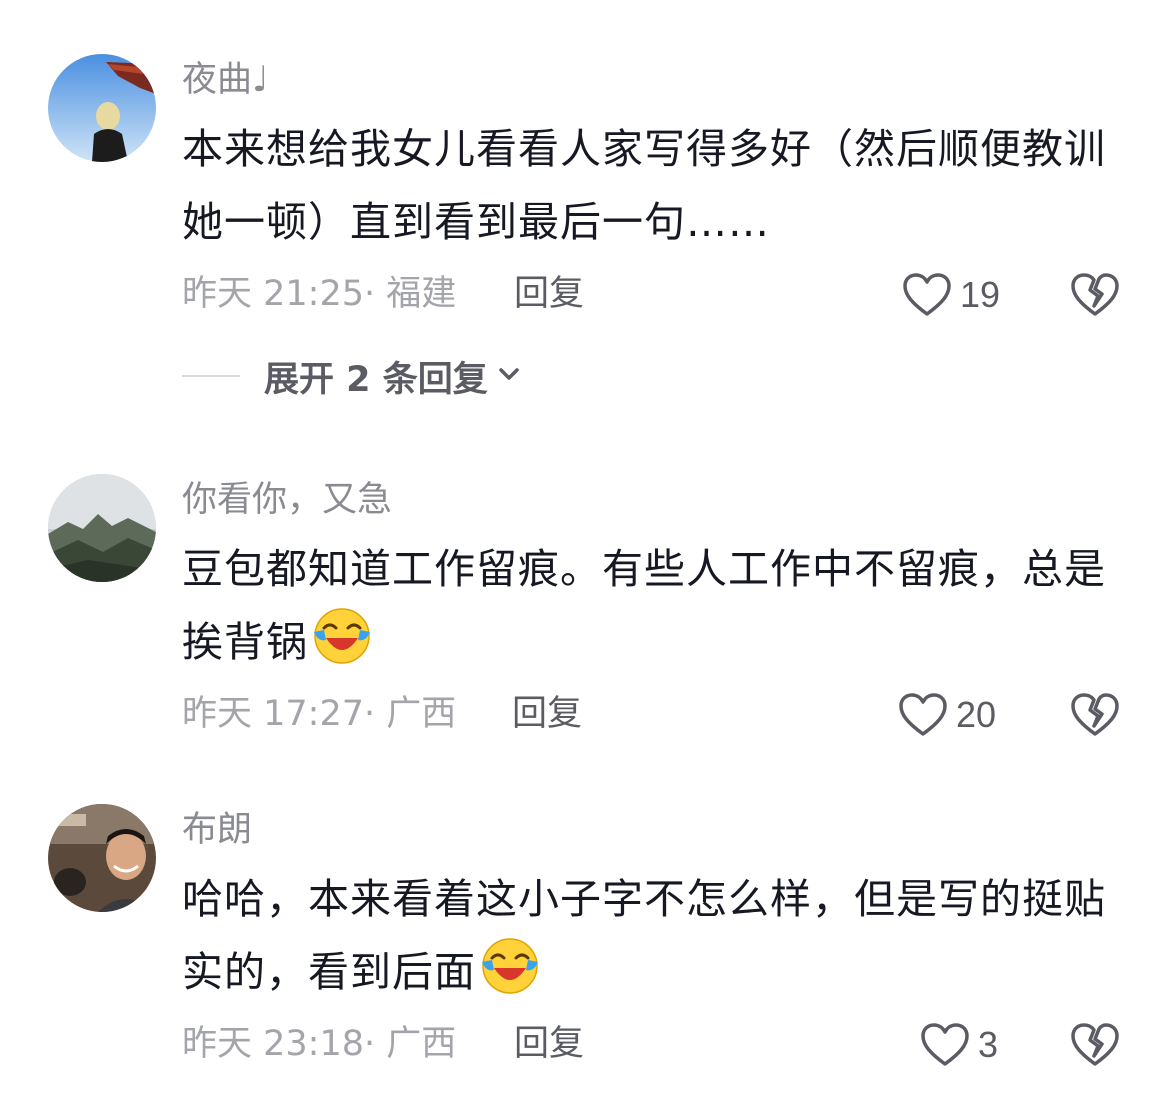 The height and width of the screenshot is (1104, 1170). I want to click on like-button: 19, so click(951, 295).